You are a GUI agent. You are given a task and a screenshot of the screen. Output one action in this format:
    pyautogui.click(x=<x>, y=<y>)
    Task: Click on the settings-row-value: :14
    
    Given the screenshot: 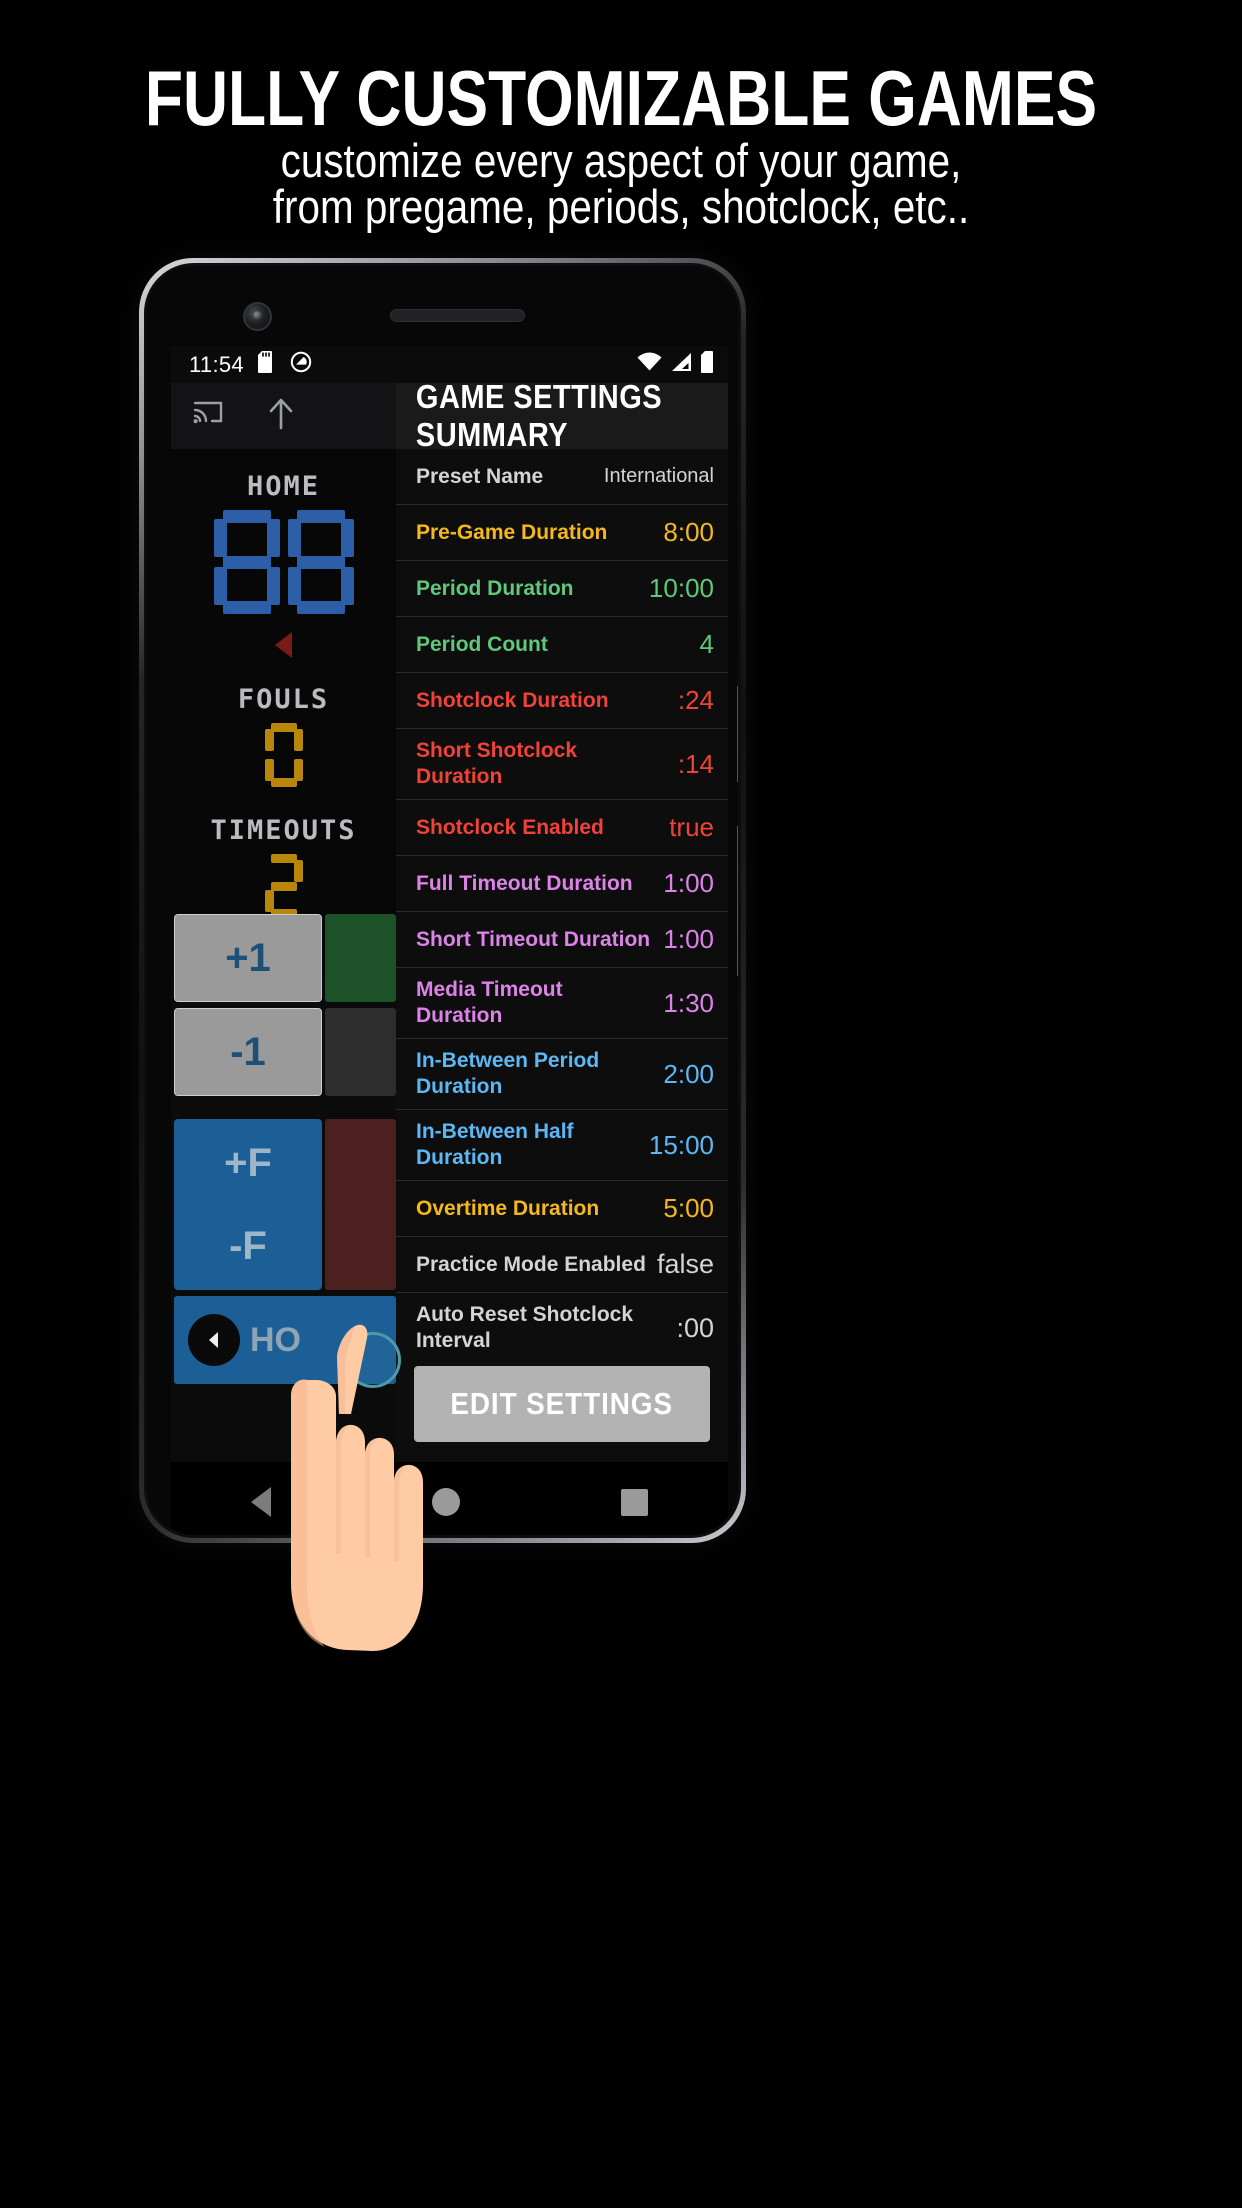 What is the action you would take?
    pyautogui.click(x=695, y=763)
    